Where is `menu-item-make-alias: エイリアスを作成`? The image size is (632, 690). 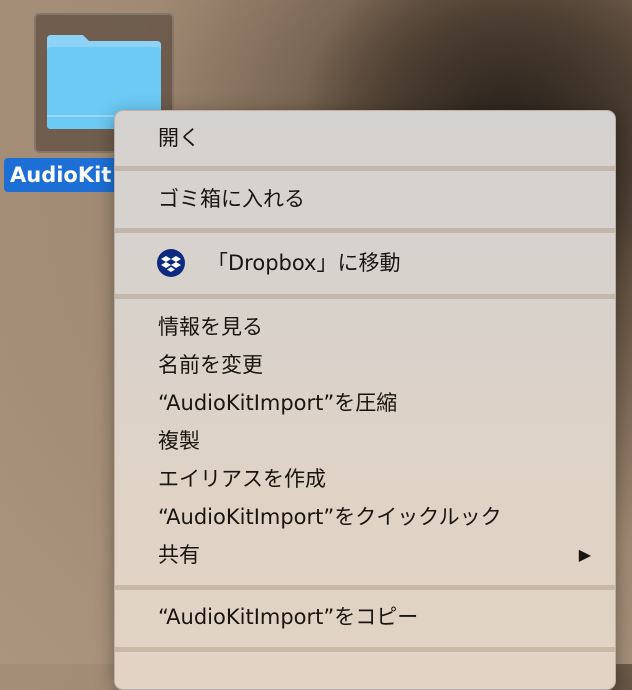 menu-item-make-alias: エイリアスを作成 is located at coordinates (365, 479).